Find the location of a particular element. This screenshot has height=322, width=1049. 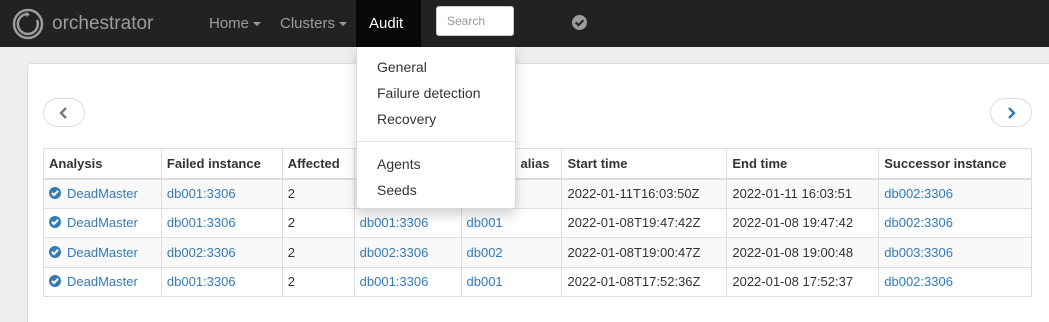

orchestrator-logo-icon is located at coordinates (28, 23).